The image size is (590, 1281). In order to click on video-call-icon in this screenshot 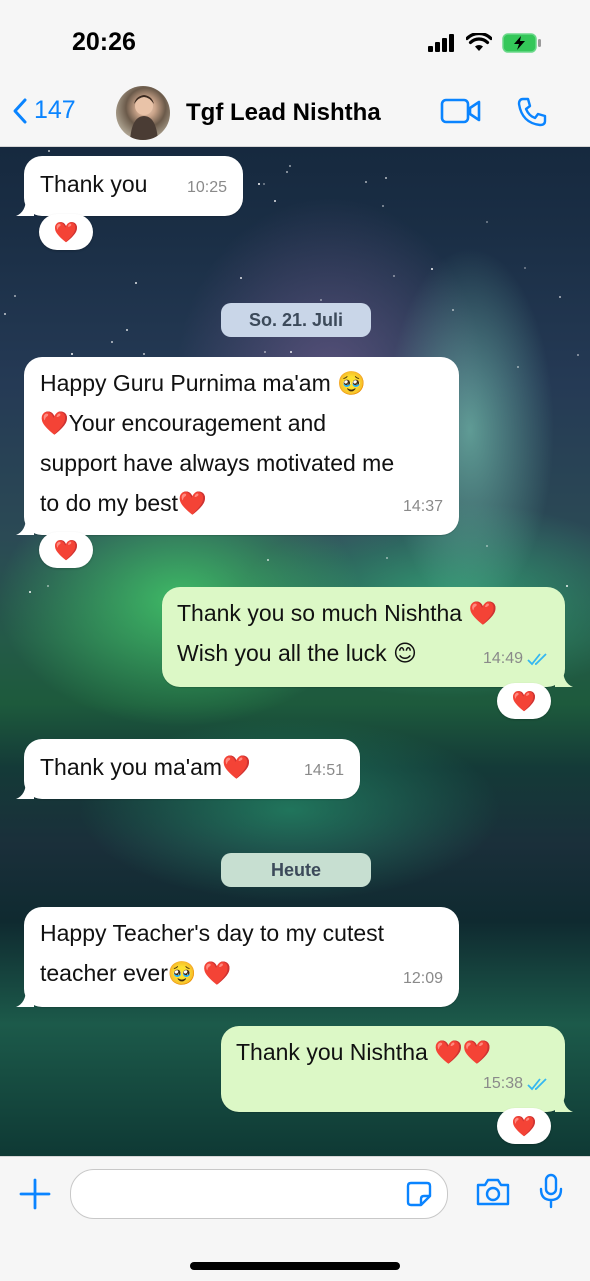, I will do `click(461, 111)`.